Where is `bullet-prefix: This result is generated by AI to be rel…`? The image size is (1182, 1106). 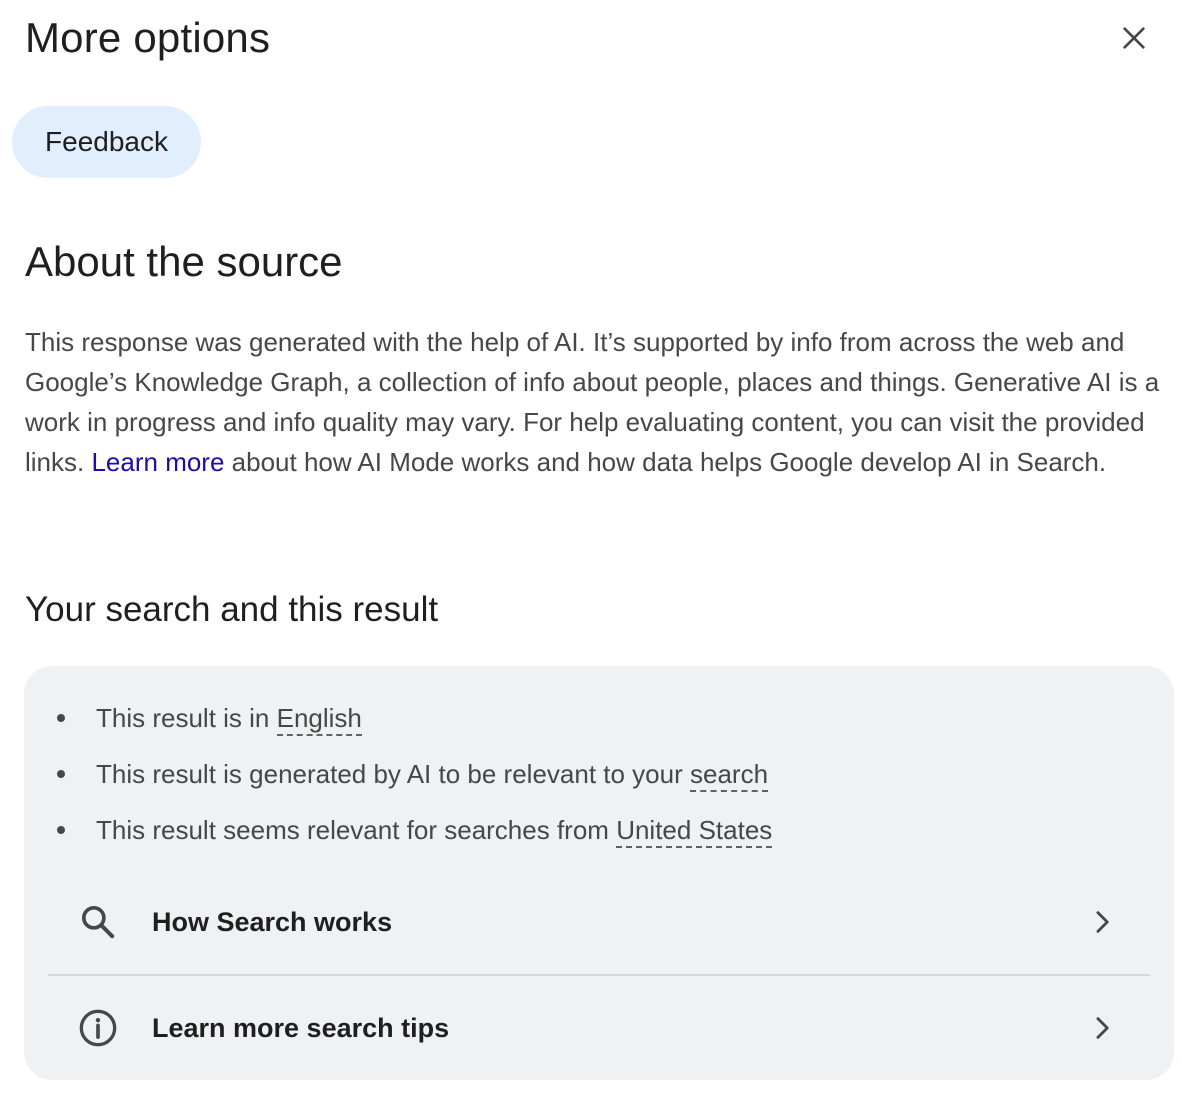 bullet-prefix: This result is generated by AI to be rel… is located at coordinates (393, 774).